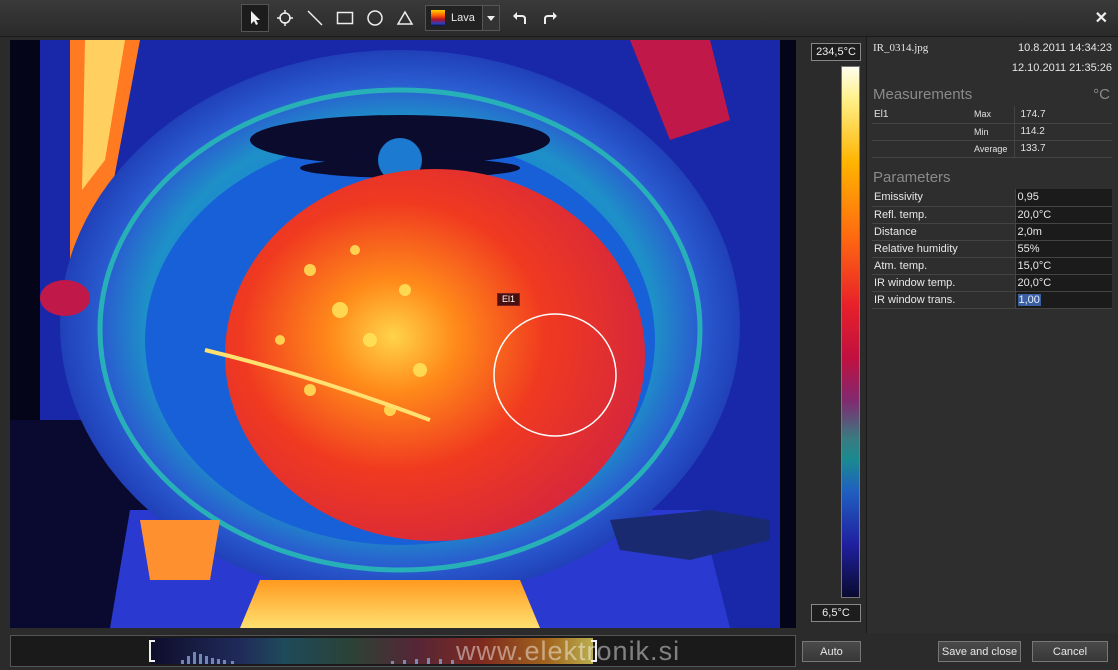 The image size is (1118, 670). What do you see at coordinates (943, 249) in the screenshot?
I see `parameter-label: Relative humidity` at bounding box center [943, 249].